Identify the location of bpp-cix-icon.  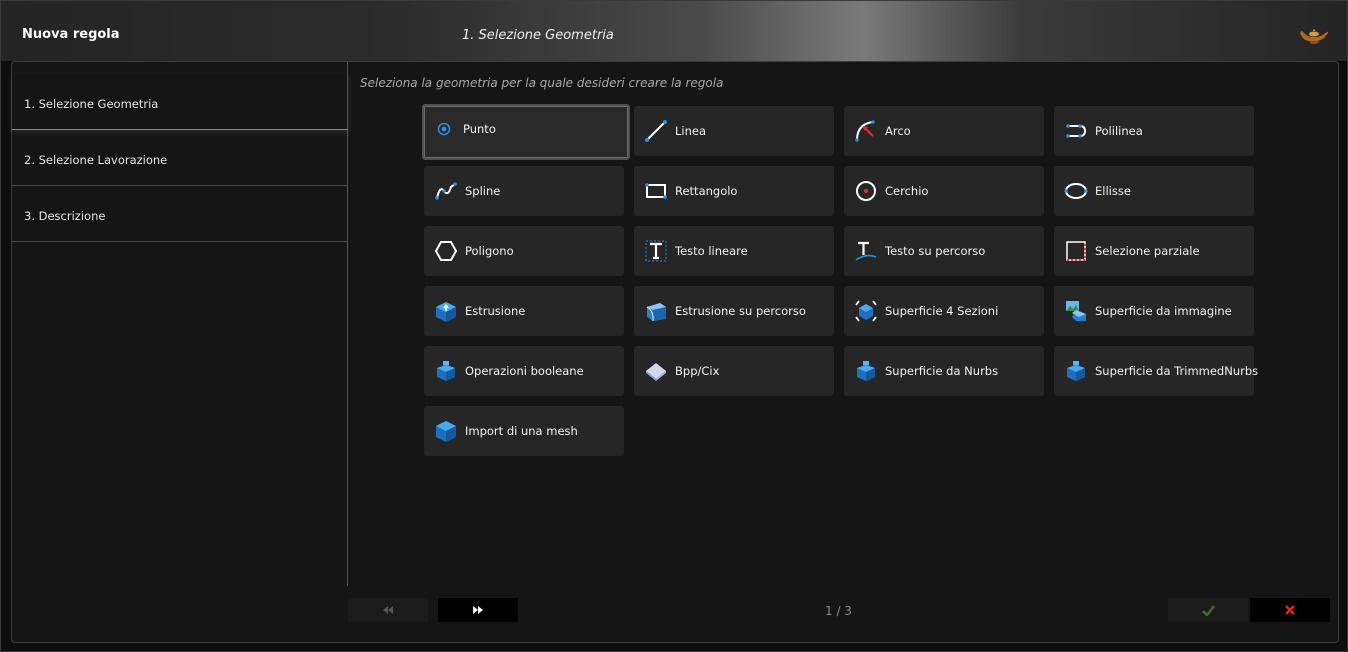
(656, 372).